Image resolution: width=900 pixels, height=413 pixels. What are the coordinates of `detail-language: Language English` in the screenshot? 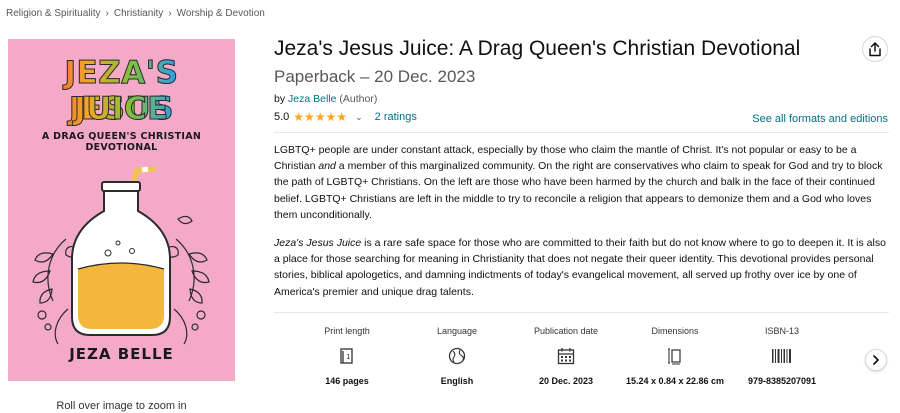 It's located at (457, 356).